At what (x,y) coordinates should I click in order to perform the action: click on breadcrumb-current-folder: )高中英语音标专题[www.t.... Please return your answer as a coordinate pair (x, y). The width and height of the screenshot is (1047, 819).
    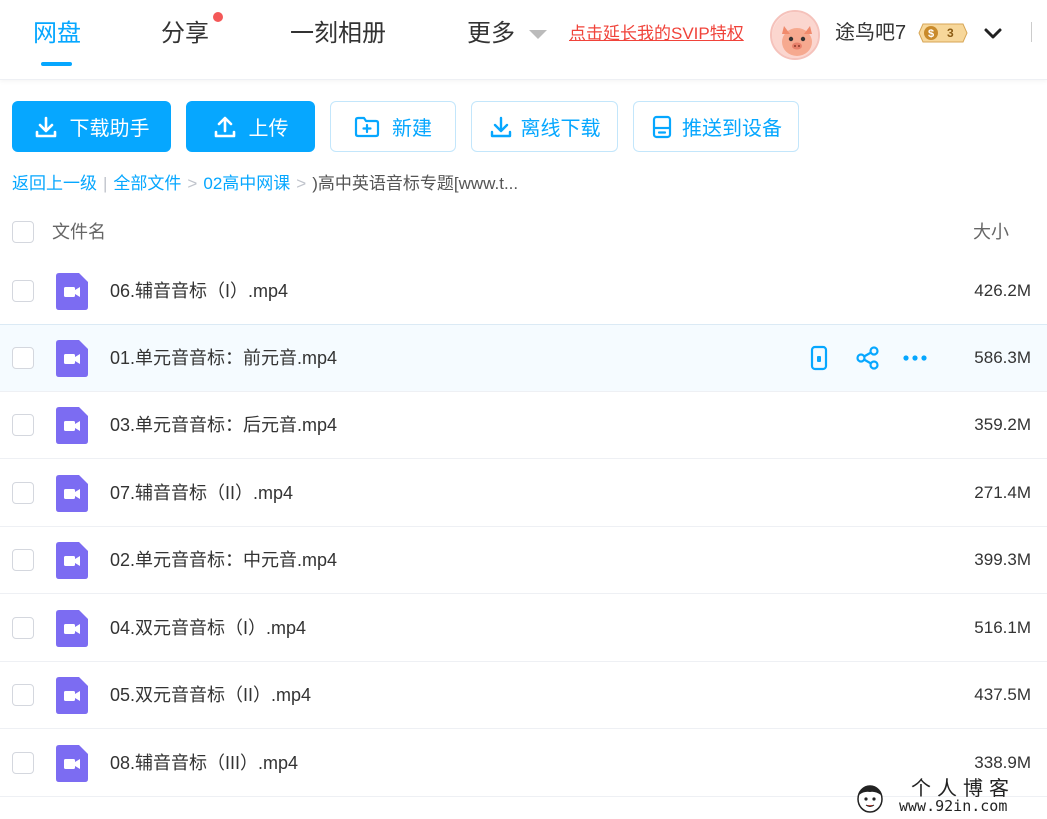
    Looking at the image, I should click on (415, 183).